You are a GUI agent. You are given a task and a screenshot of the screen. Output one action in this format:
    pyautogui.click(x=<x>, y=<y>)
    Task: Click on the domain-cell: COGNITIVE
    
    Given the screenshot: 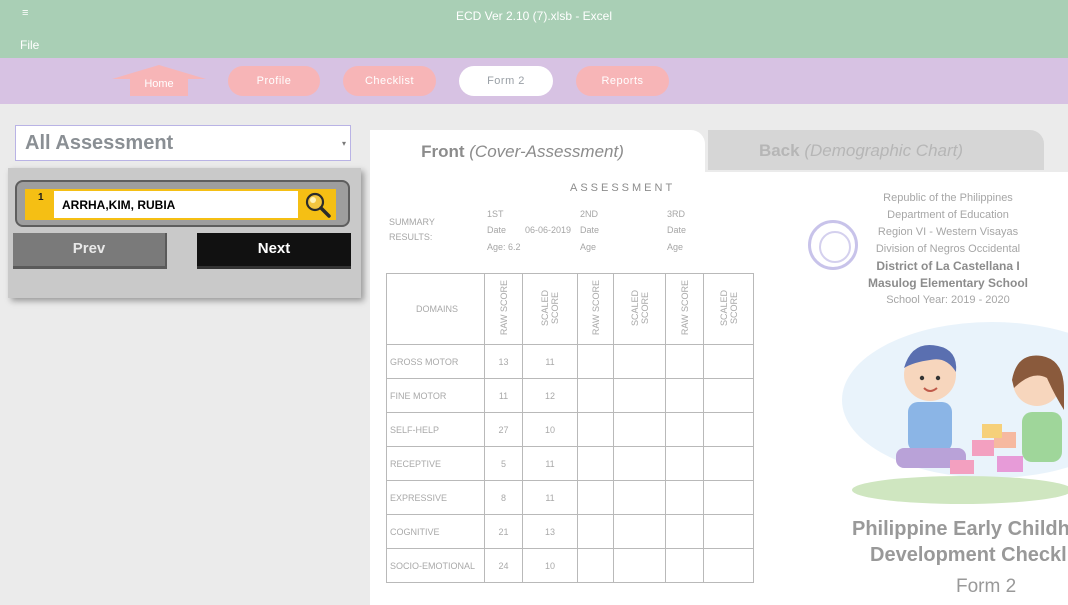 What is the action you would take?
    pyautogui.click(x=435, y=531)
    